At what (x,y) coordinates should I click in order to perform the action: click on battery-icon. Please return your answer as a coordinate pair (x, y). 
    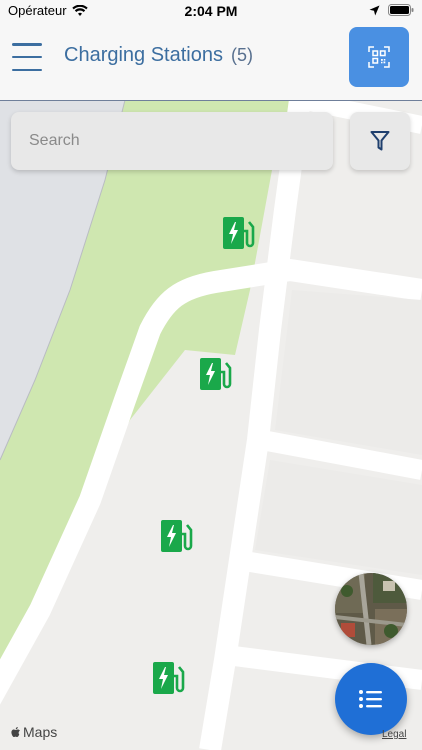
    Looking at the image, I should click on (401, 10).